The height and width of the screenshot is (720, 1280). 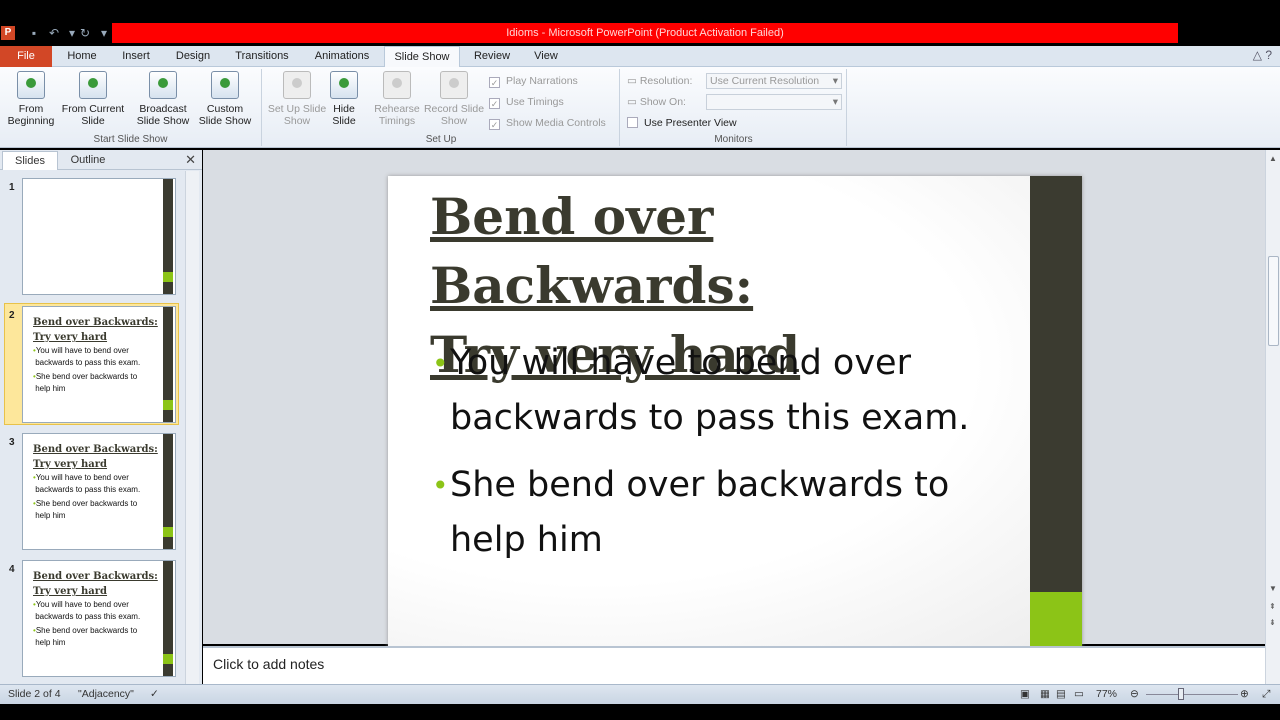 I want to click on slides-panel-scrollbar, so click(x=192, y=427).